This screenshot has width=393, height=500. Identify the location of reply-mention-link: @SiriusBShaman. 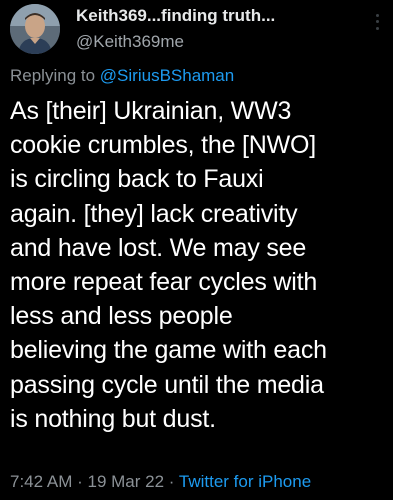
(167, 75).